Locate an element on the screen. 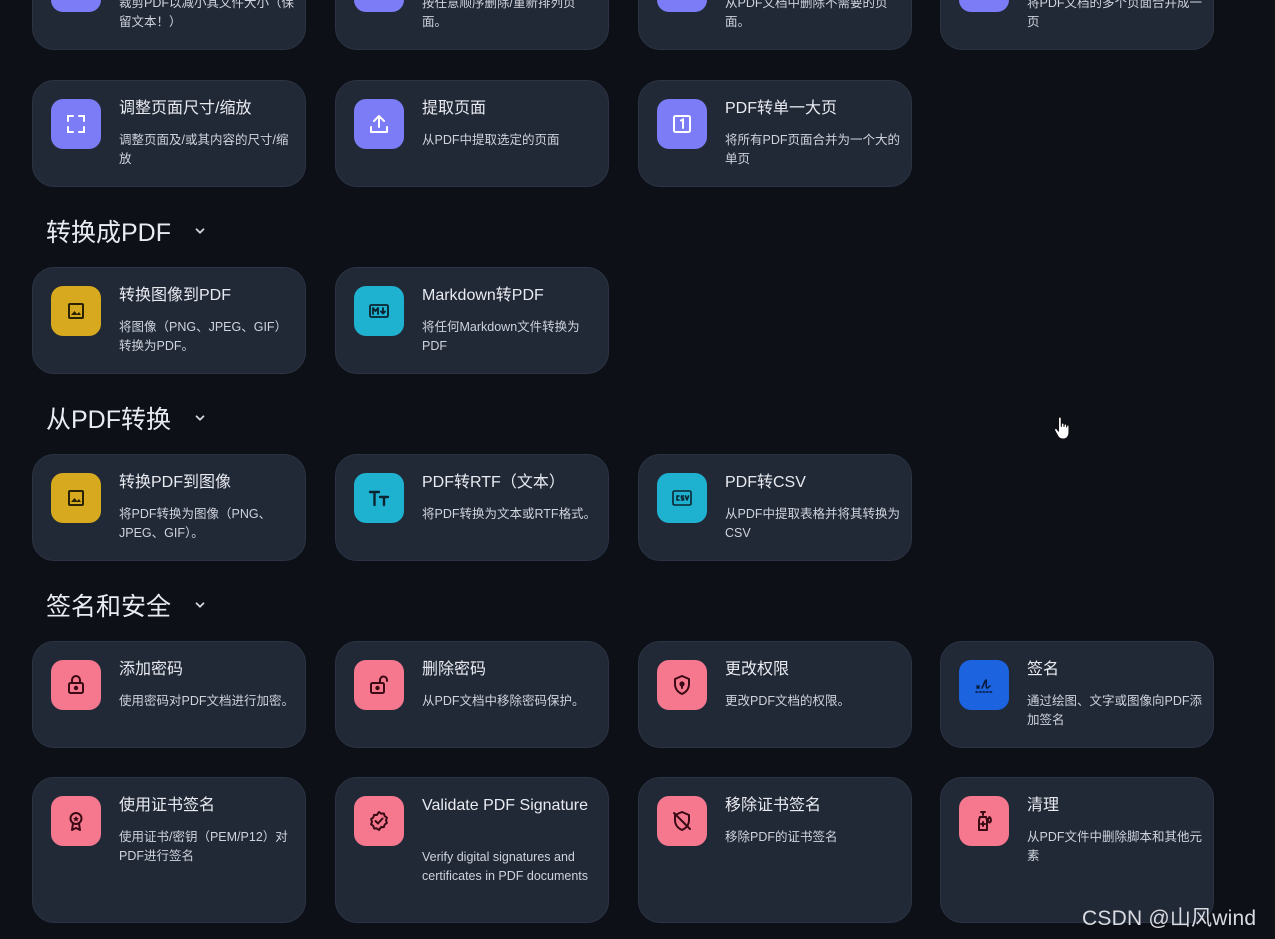 This screenshot has width=1275, height=939. lock-icon is located at coordinates (76, 685).